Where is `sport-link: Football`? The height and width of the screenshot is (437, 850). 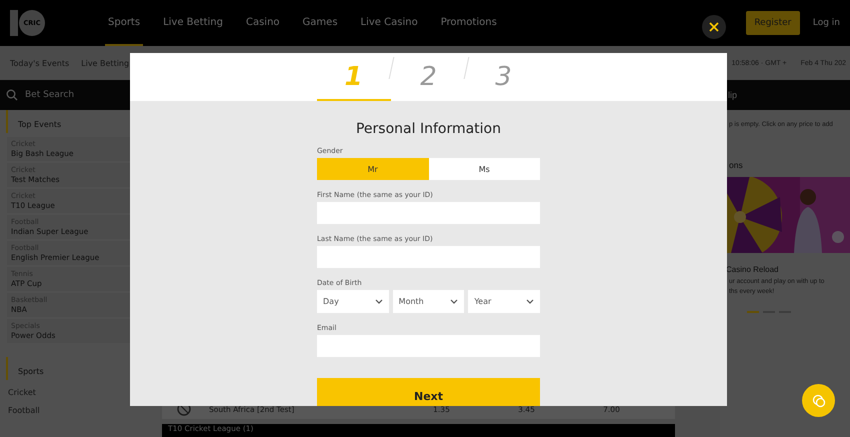 sport-link: Football is located at coordinates (80, 411).